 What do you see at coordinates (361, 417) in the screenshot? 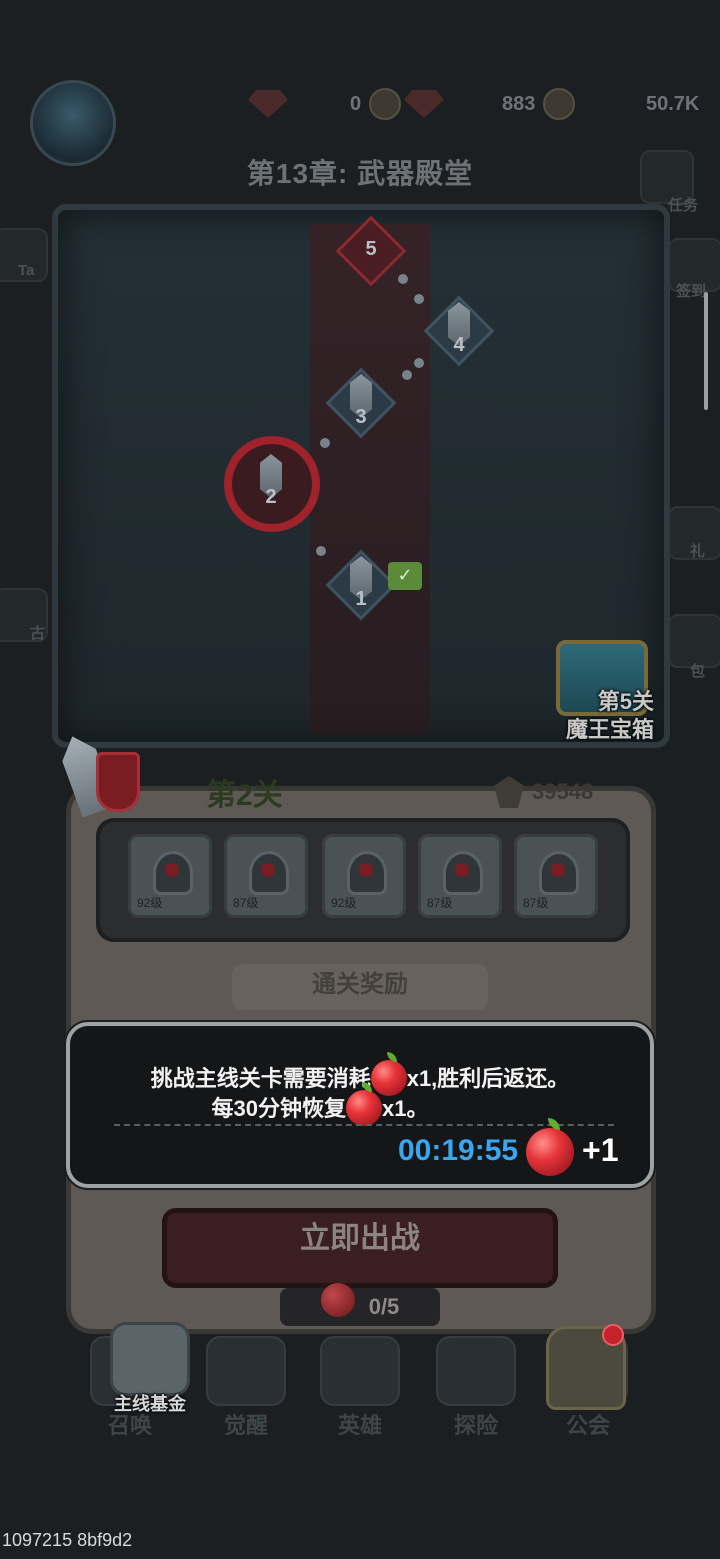
I see `stage-number: 3` at bounding box center [361, 417].